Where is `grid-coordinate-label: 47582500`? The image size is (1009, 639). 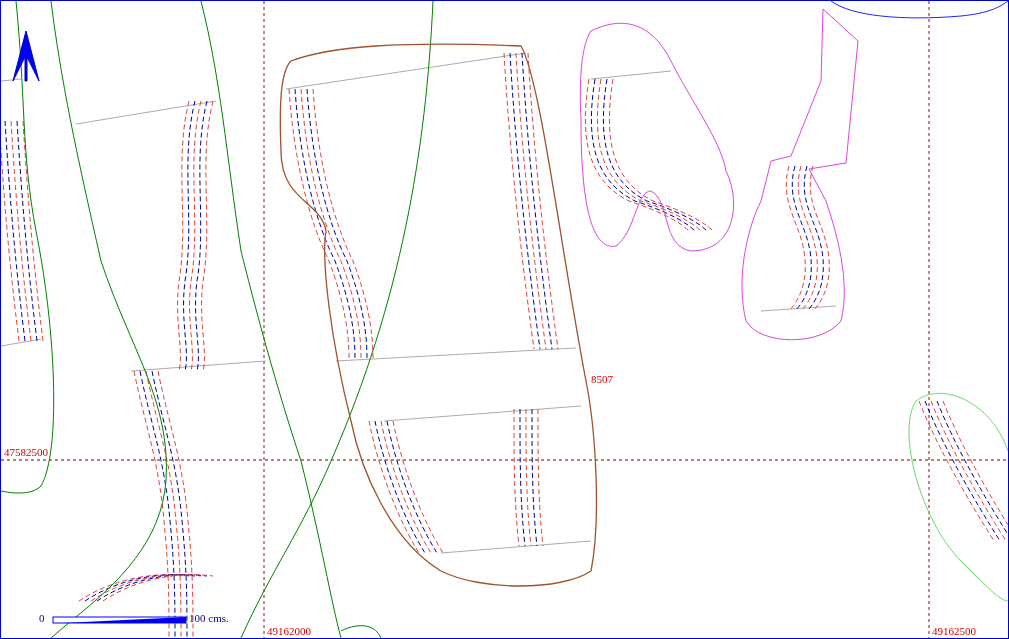 grid-coordinate-label: 47582500 is located at coordinates (26, 452).